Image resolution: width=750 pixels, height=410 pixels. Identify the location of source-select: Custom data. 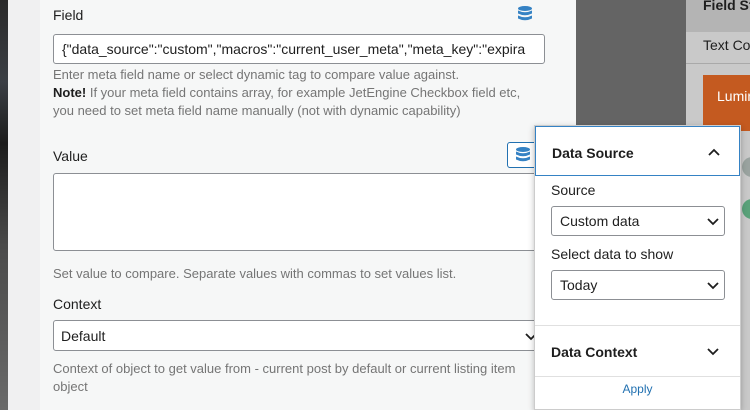
(638, 221).